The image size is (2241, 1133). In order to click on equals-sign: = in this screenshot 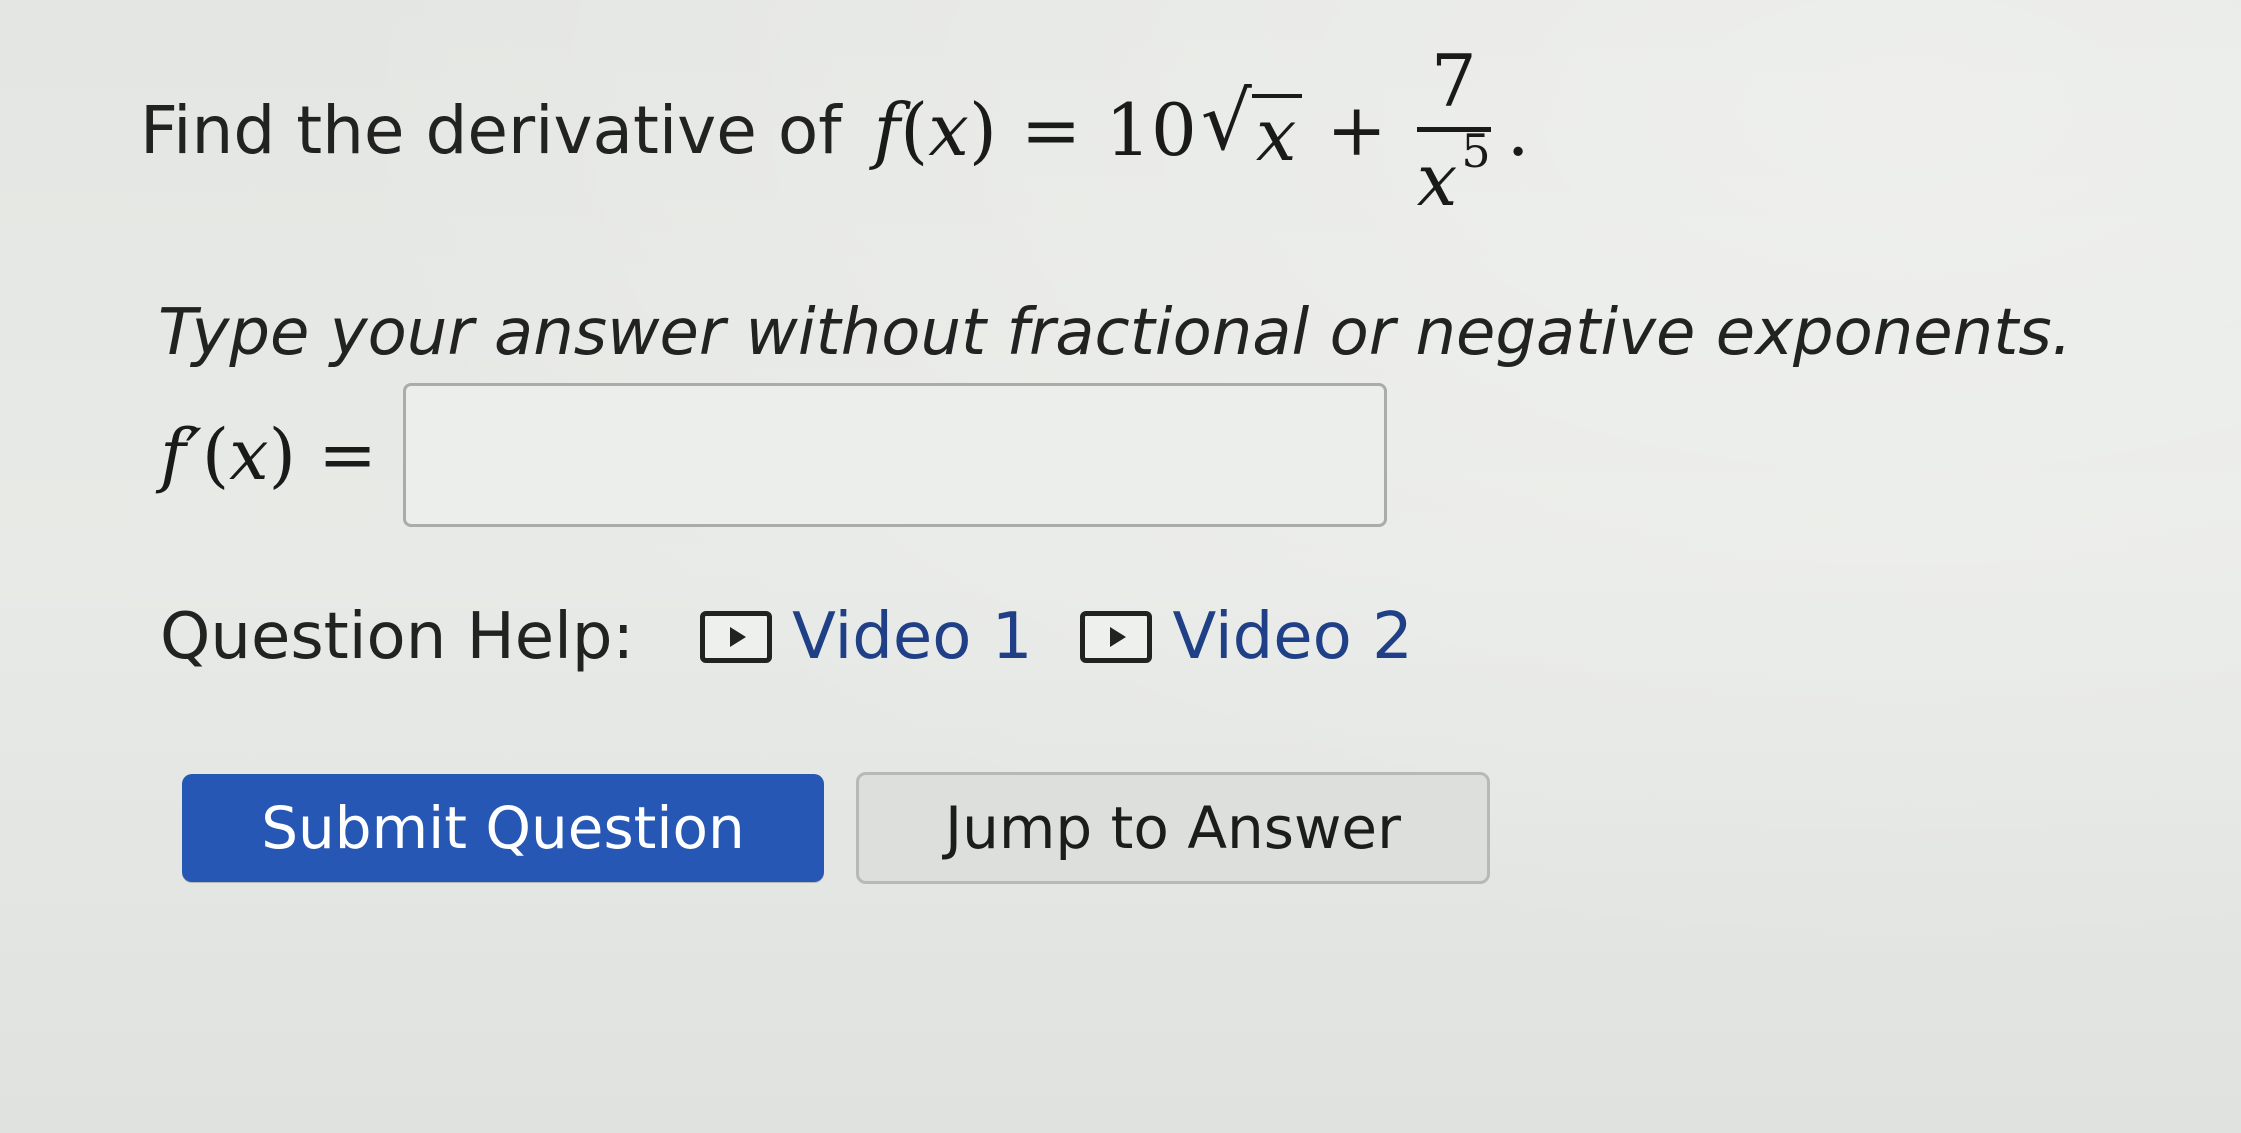, I will do `click(1051, 130)`.